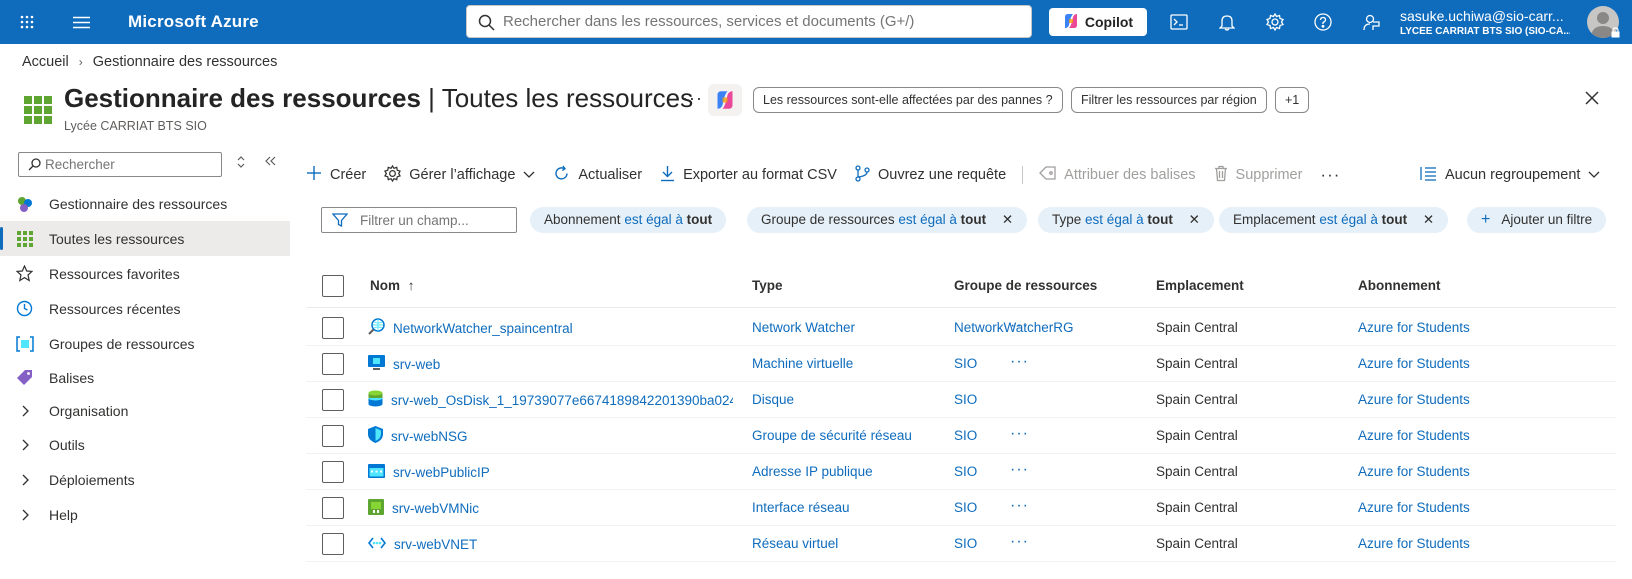 The image size is (1632, 579). I want to click on pill-more: +1, so click(1292, 100).